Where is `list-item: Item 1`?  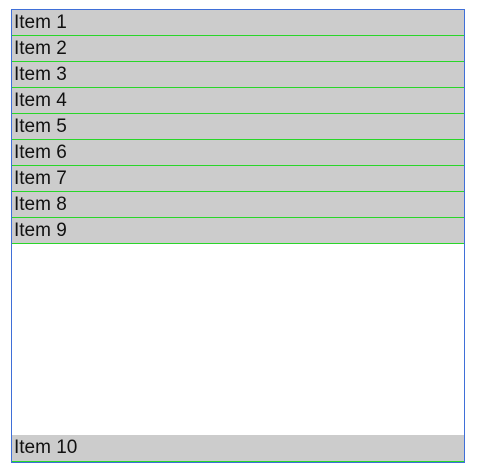
list-item: Item 1 is located at coordinates (238, 23).